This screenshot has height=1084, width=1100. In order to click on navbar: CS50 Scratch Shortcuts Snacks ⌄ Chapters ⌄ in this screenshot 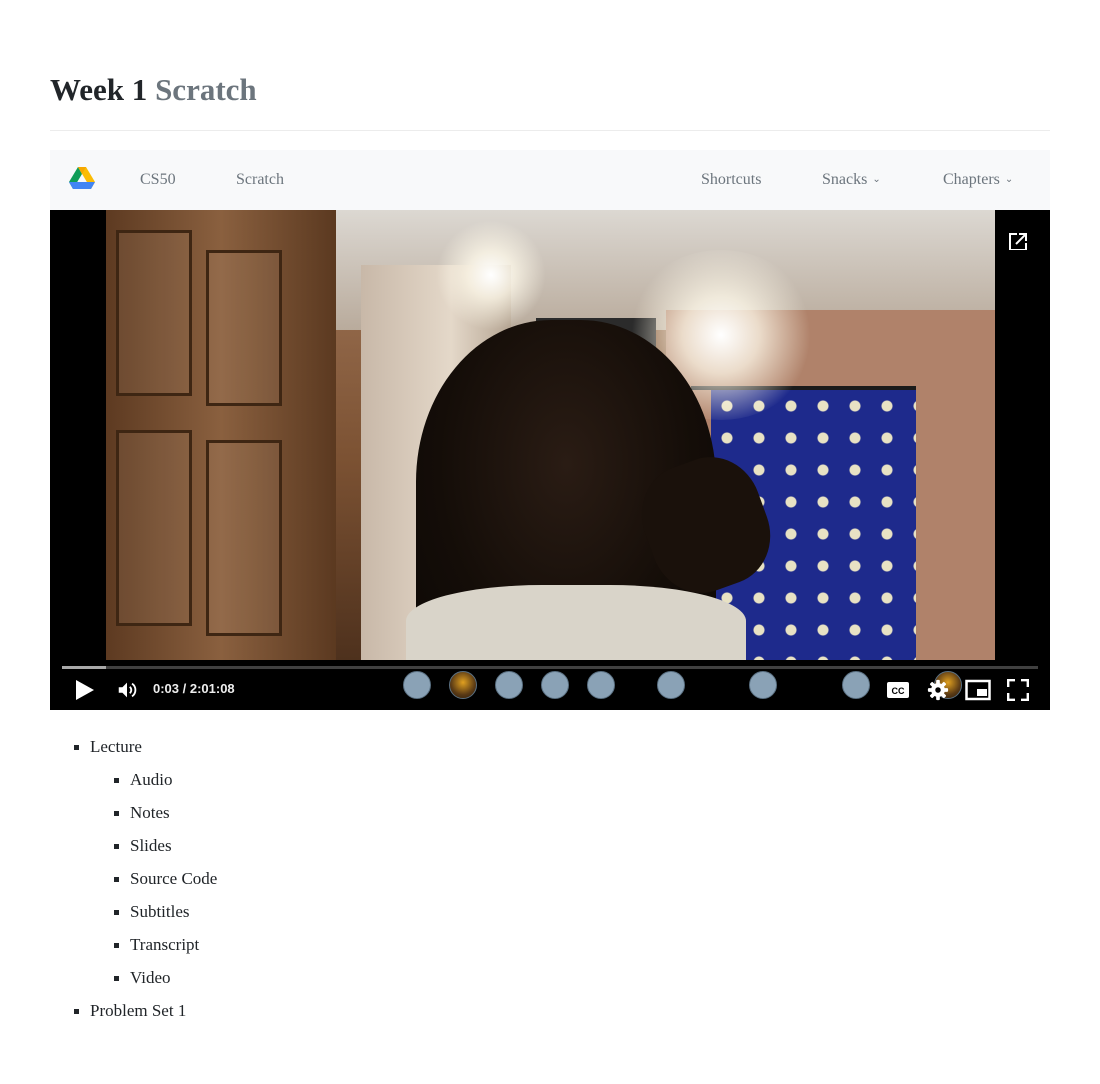, I will do `click(550, 180)`.